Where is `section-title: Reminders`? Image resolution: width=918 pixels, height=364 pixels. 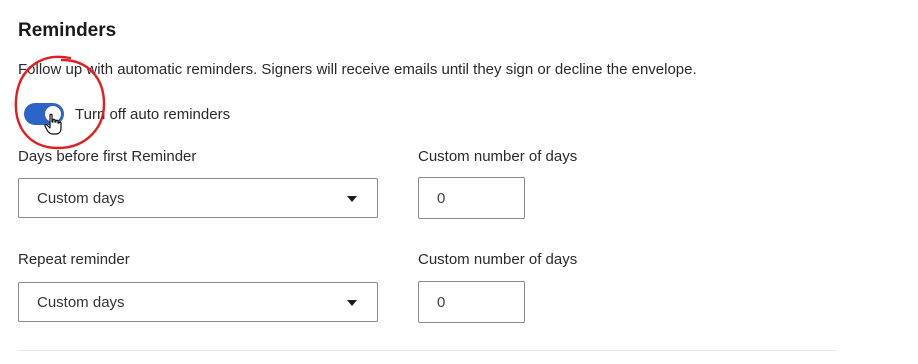 section-title: Reminders is located at coordinates (67, 30).